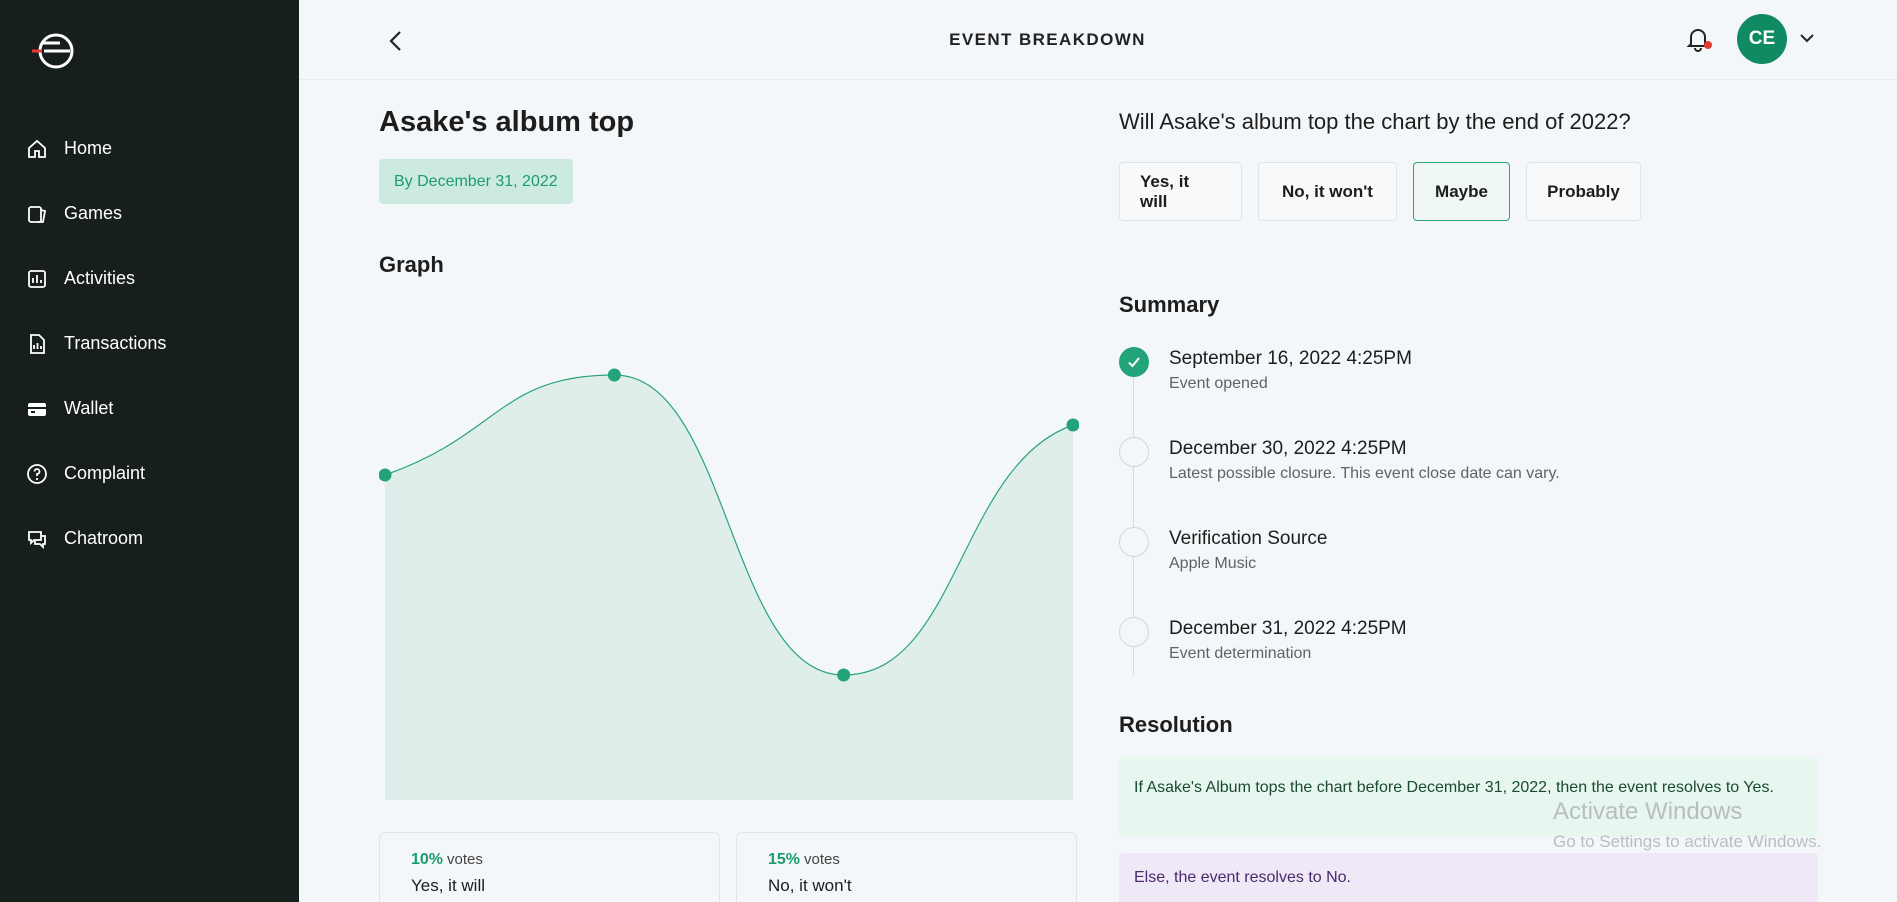 This screenshot has height=902, width=1897. What do you see at coordinates (1708, 45) in the screenshot?
I see `notification-dot` at bounding box center [1708, 45].